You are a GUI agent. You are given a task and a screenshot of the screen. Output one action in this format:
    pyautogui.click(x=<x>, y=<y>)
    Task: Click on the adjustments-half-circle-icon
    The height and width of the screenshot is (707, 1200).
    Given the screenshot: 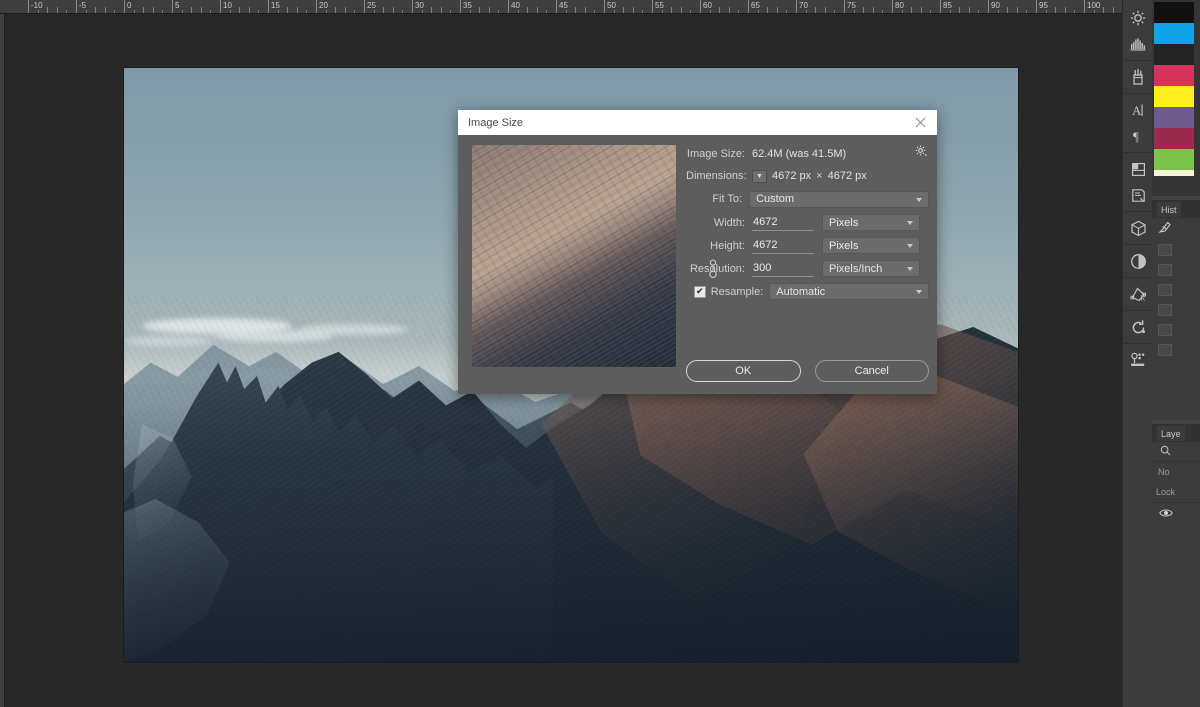 What is the action you would take?
    pyautogui.click(x=1138, y=261)
    